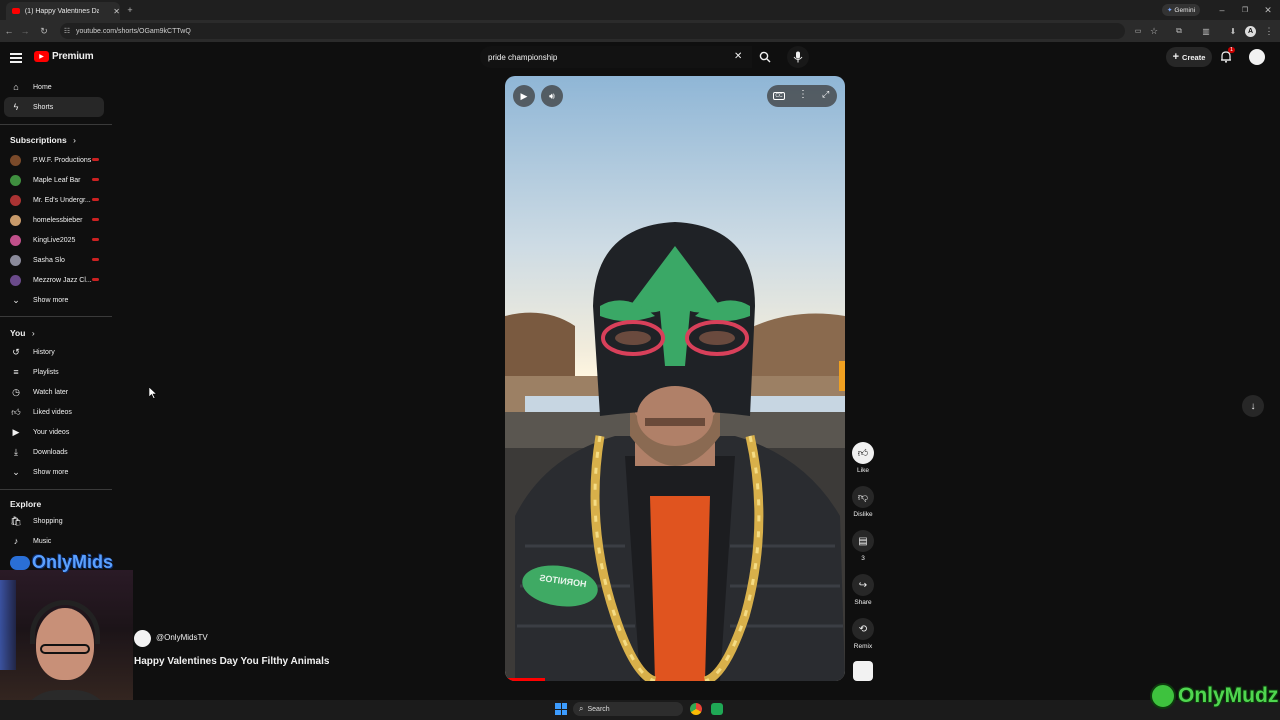  I want to click on volume-button: 🔊︎, so click(552, 96).